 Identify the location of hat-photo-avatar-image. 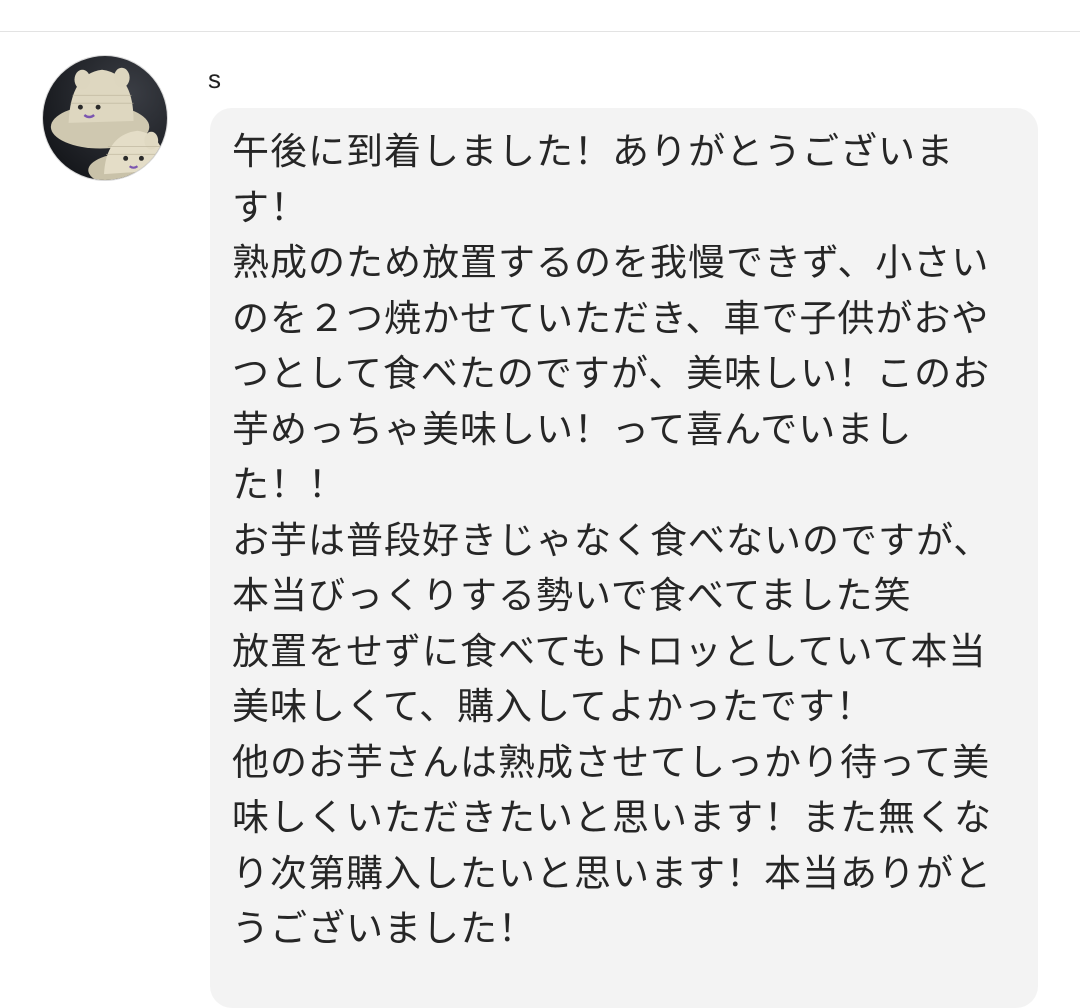
(105, 118).